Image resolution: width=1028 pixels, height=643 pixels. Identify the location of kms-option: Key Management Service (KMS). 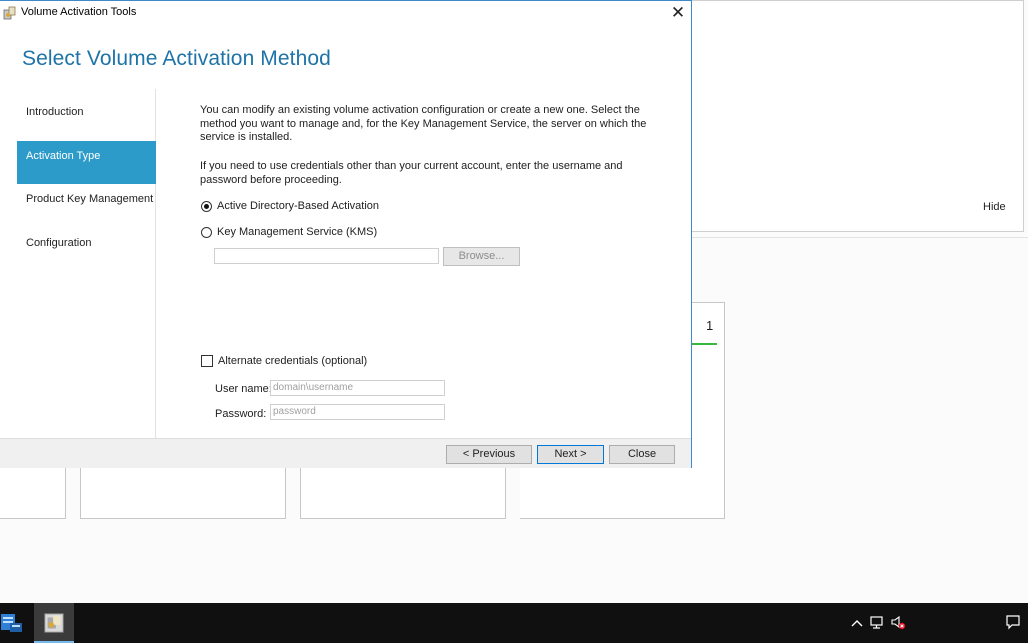
(289, 232).